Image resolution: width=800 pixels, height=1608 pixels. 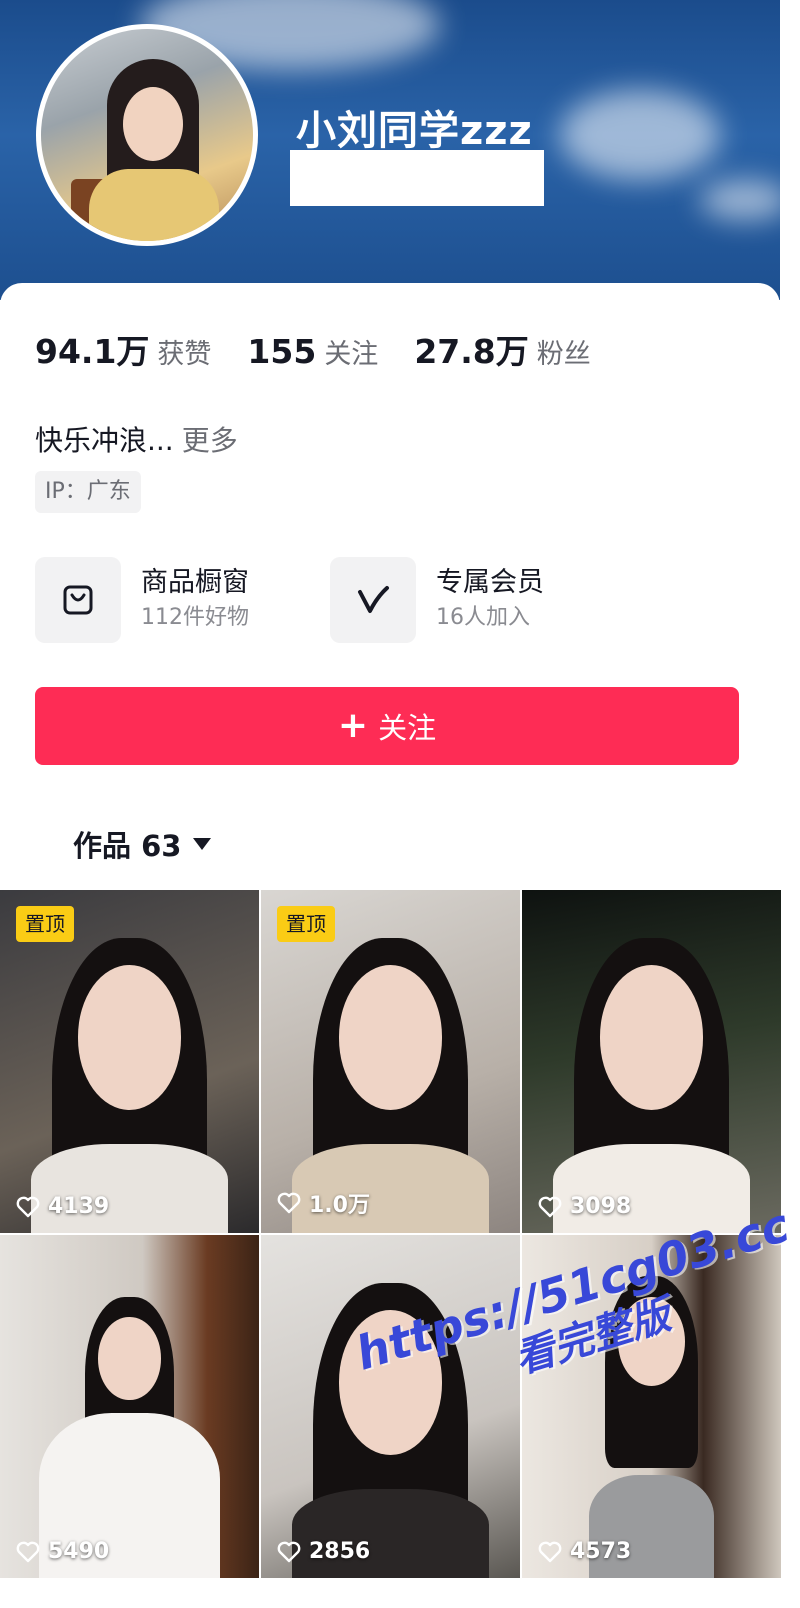 I want to click on likes-count: 94.1万, so click(x=92, y=351).